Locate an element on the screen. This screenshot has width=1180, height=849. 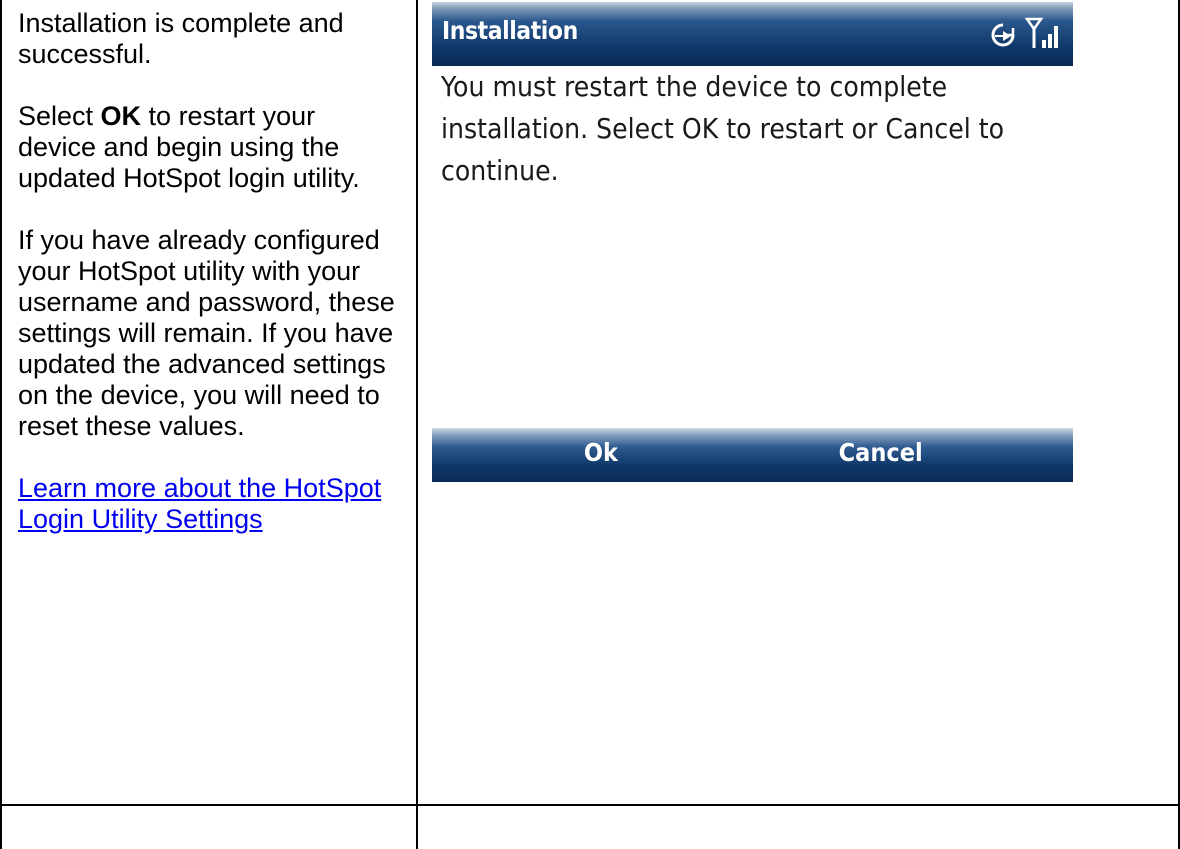
instruction-ok-bold: OK is located at coordinates (121, 116).